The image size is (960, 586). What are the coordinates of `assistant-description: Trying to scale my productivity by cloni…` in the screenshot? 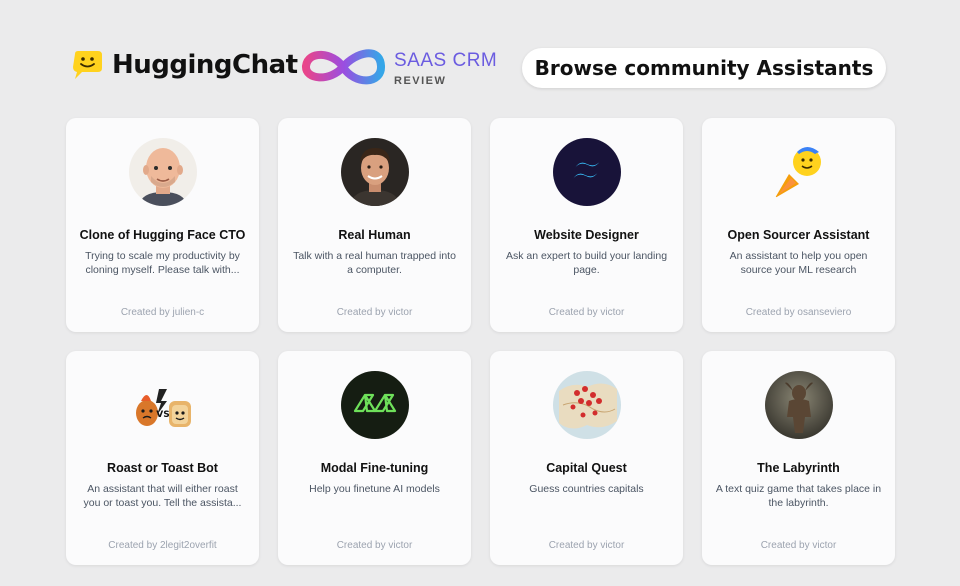 It's located at (162, 263).